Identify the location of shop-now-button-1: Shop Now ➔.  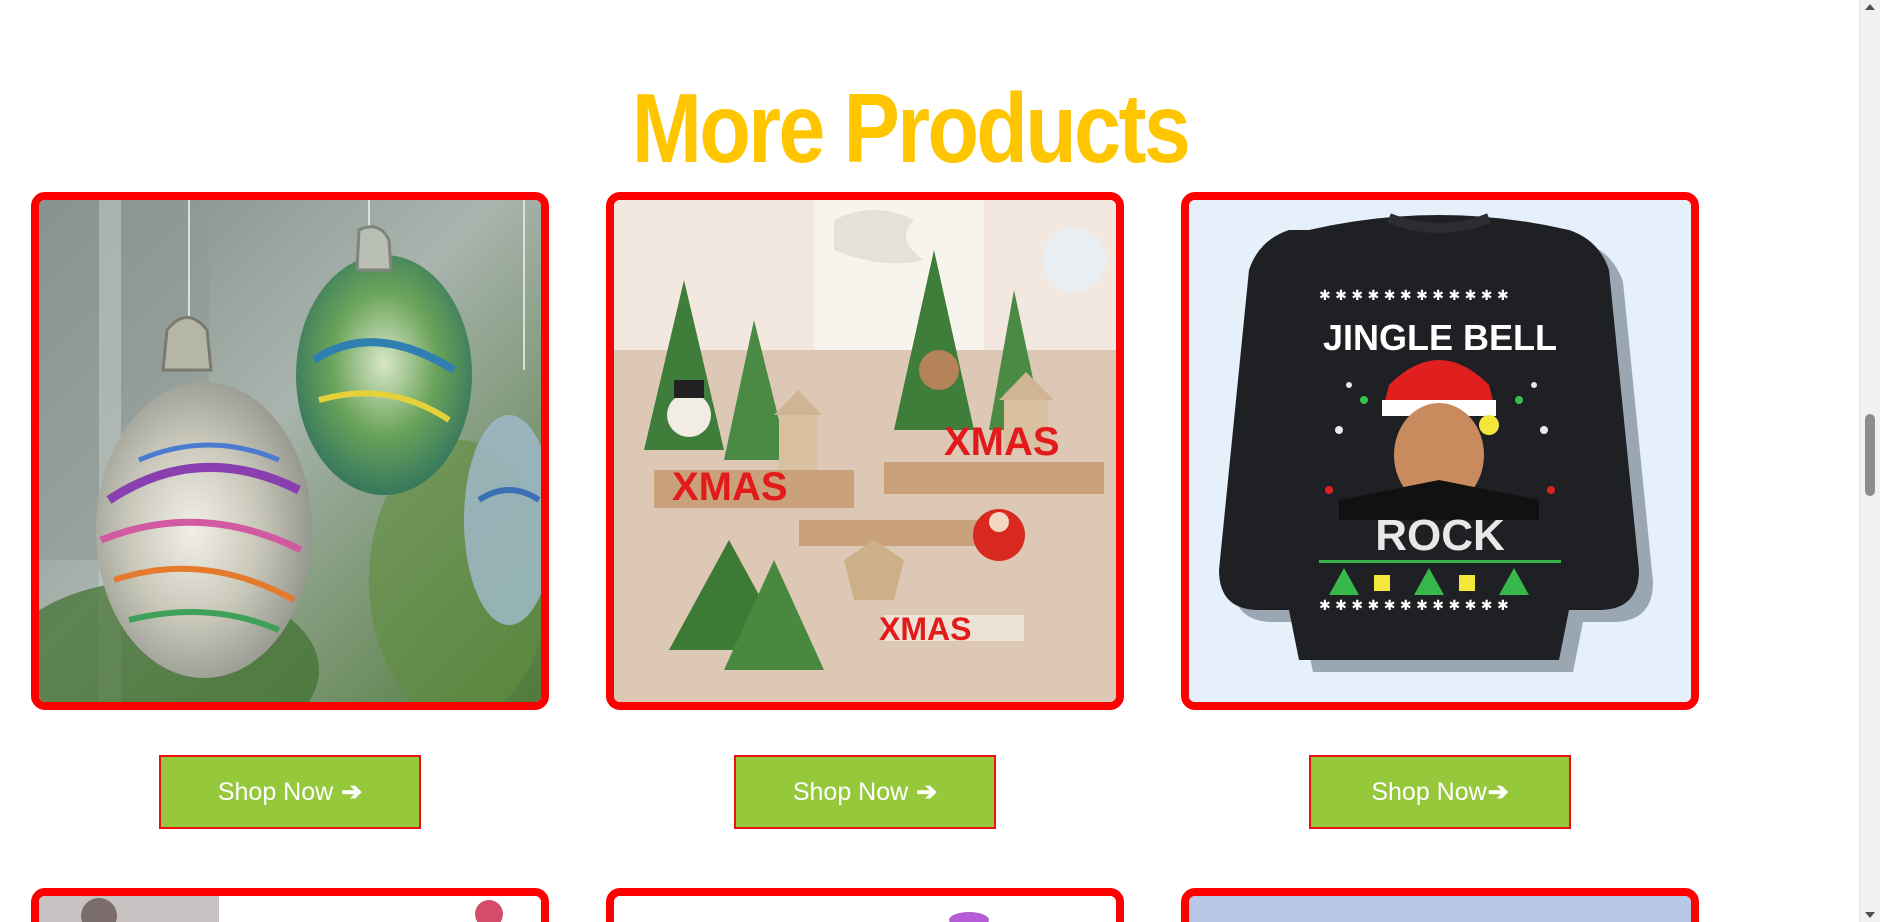
(290, 792).